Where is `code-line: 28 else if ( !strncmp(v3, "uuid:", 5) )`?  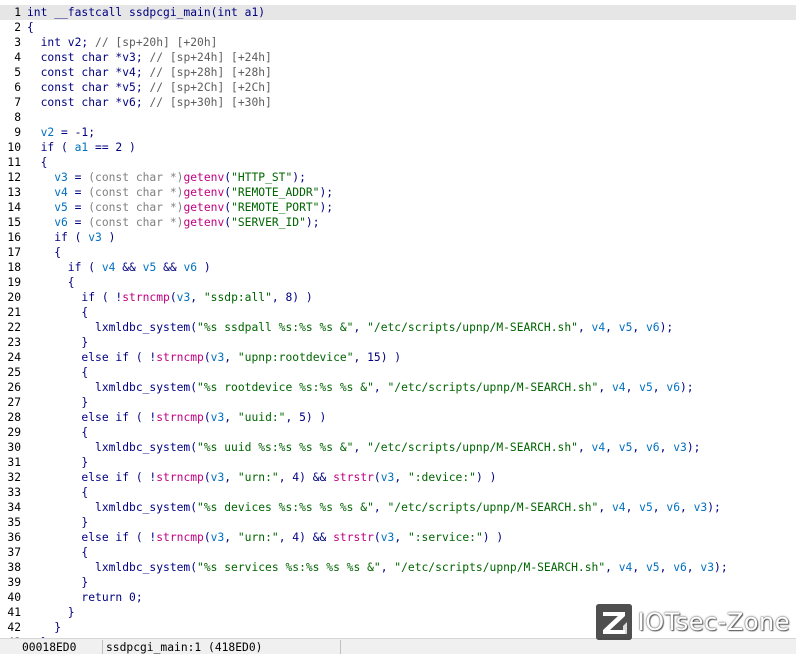
code-line: 28 else if ( !strncmp(v3, "uuid:", 5) ) is located at coordinates (398, 417).